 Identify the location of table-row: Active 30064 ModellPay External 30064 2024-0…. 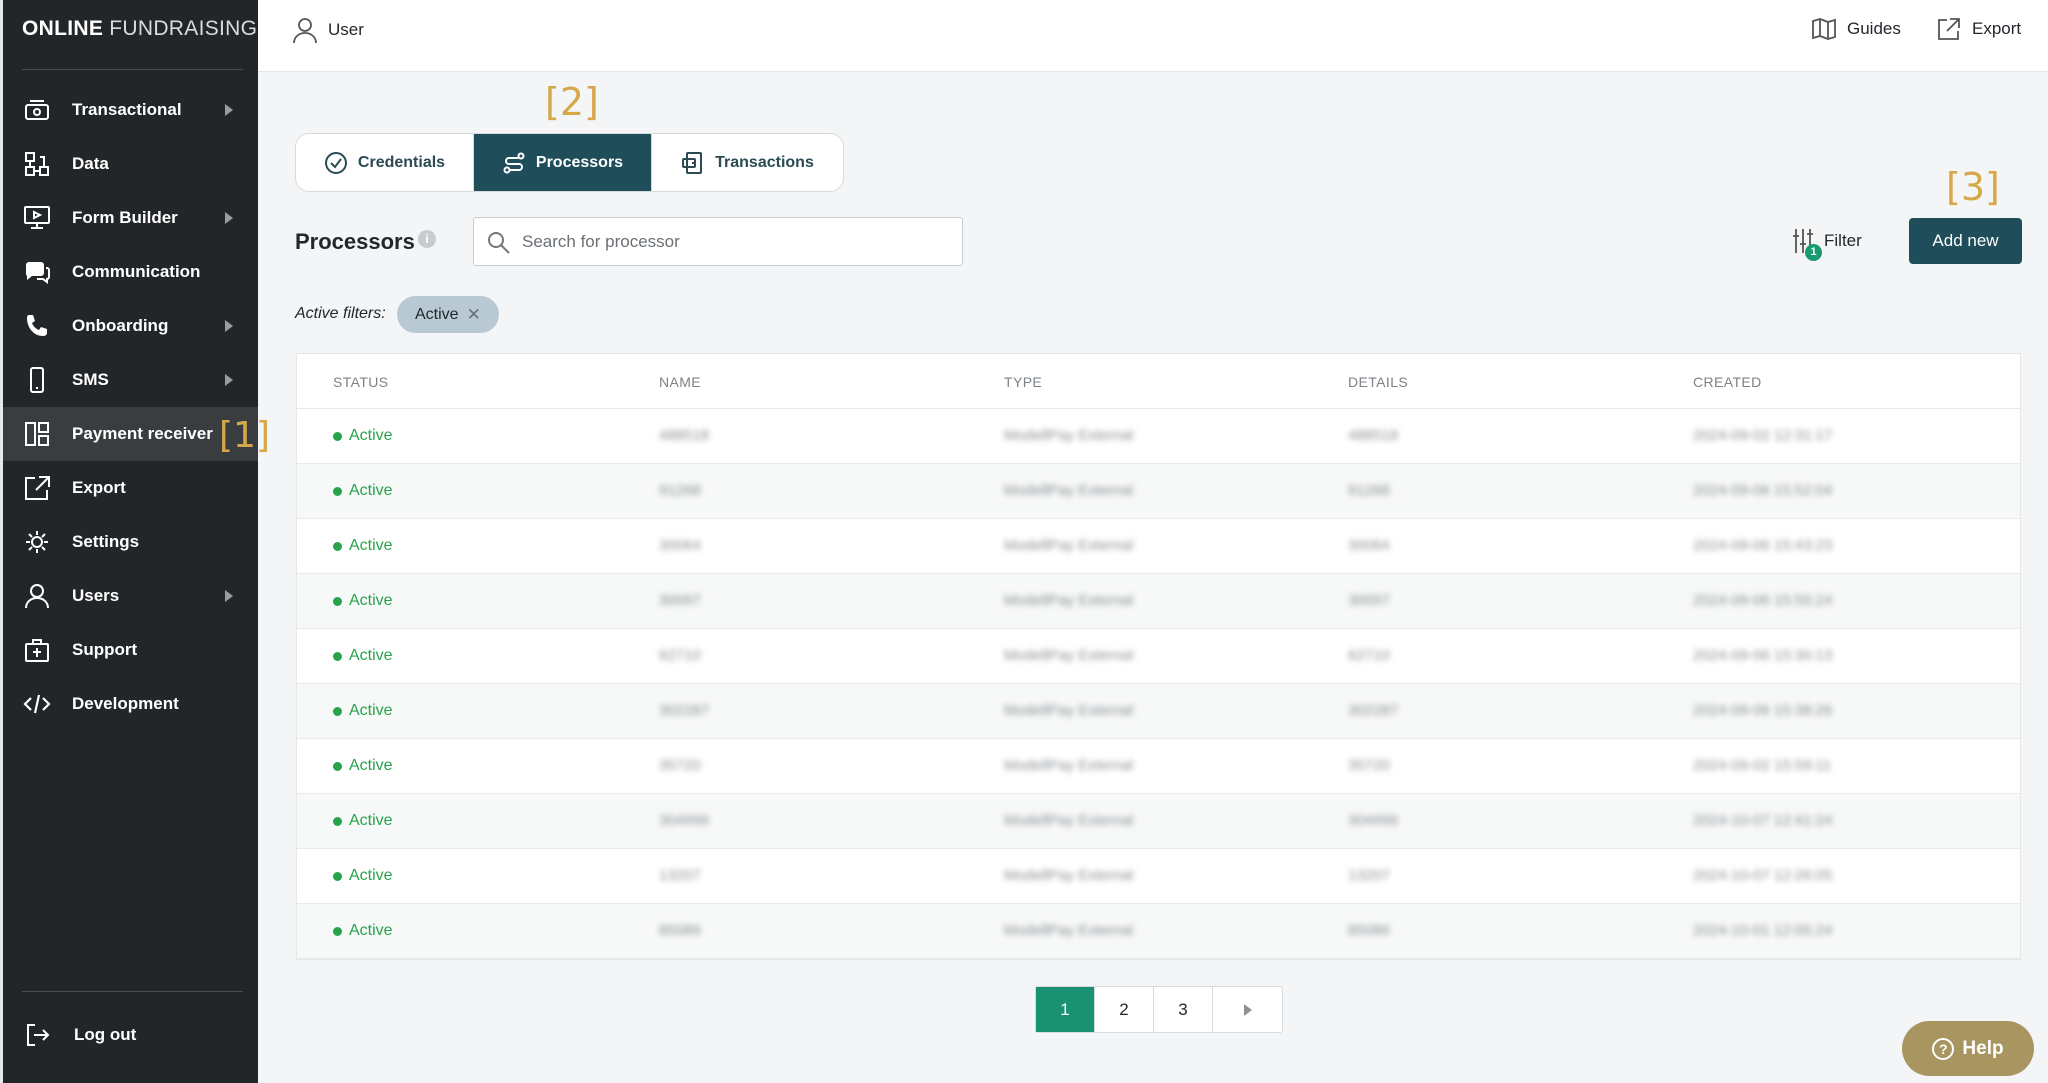
(1158, 546).